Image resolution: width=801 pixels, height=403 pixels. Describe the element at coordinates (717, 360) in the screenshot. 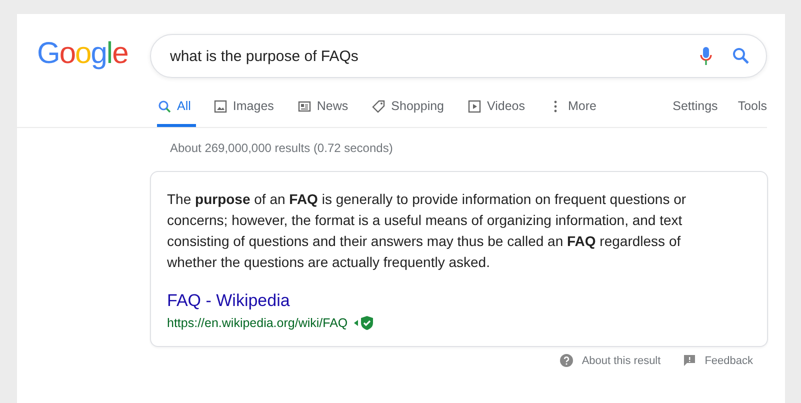

I see `footer-link: Feedback` at that location.